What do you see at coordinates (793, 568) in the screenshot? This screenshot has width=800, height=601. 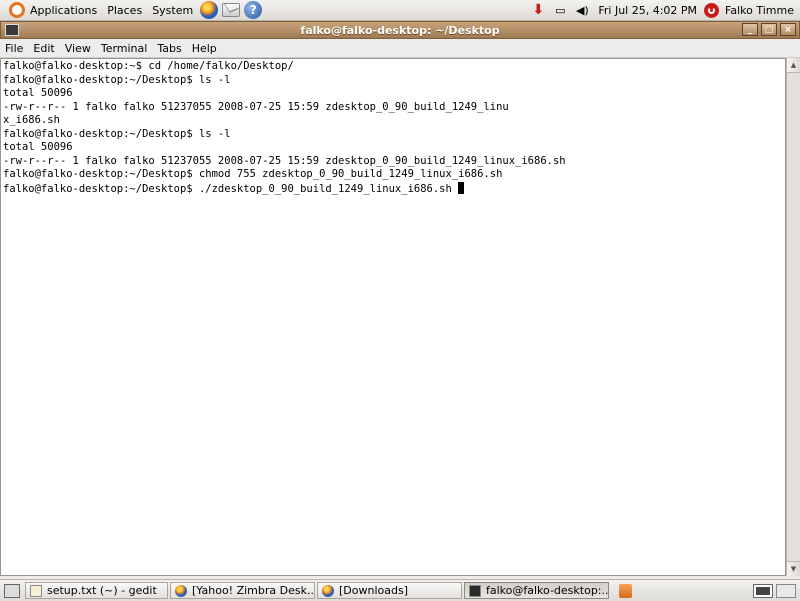 I see `scroll-down-icon: ▼` at bounding box center [793, 568].